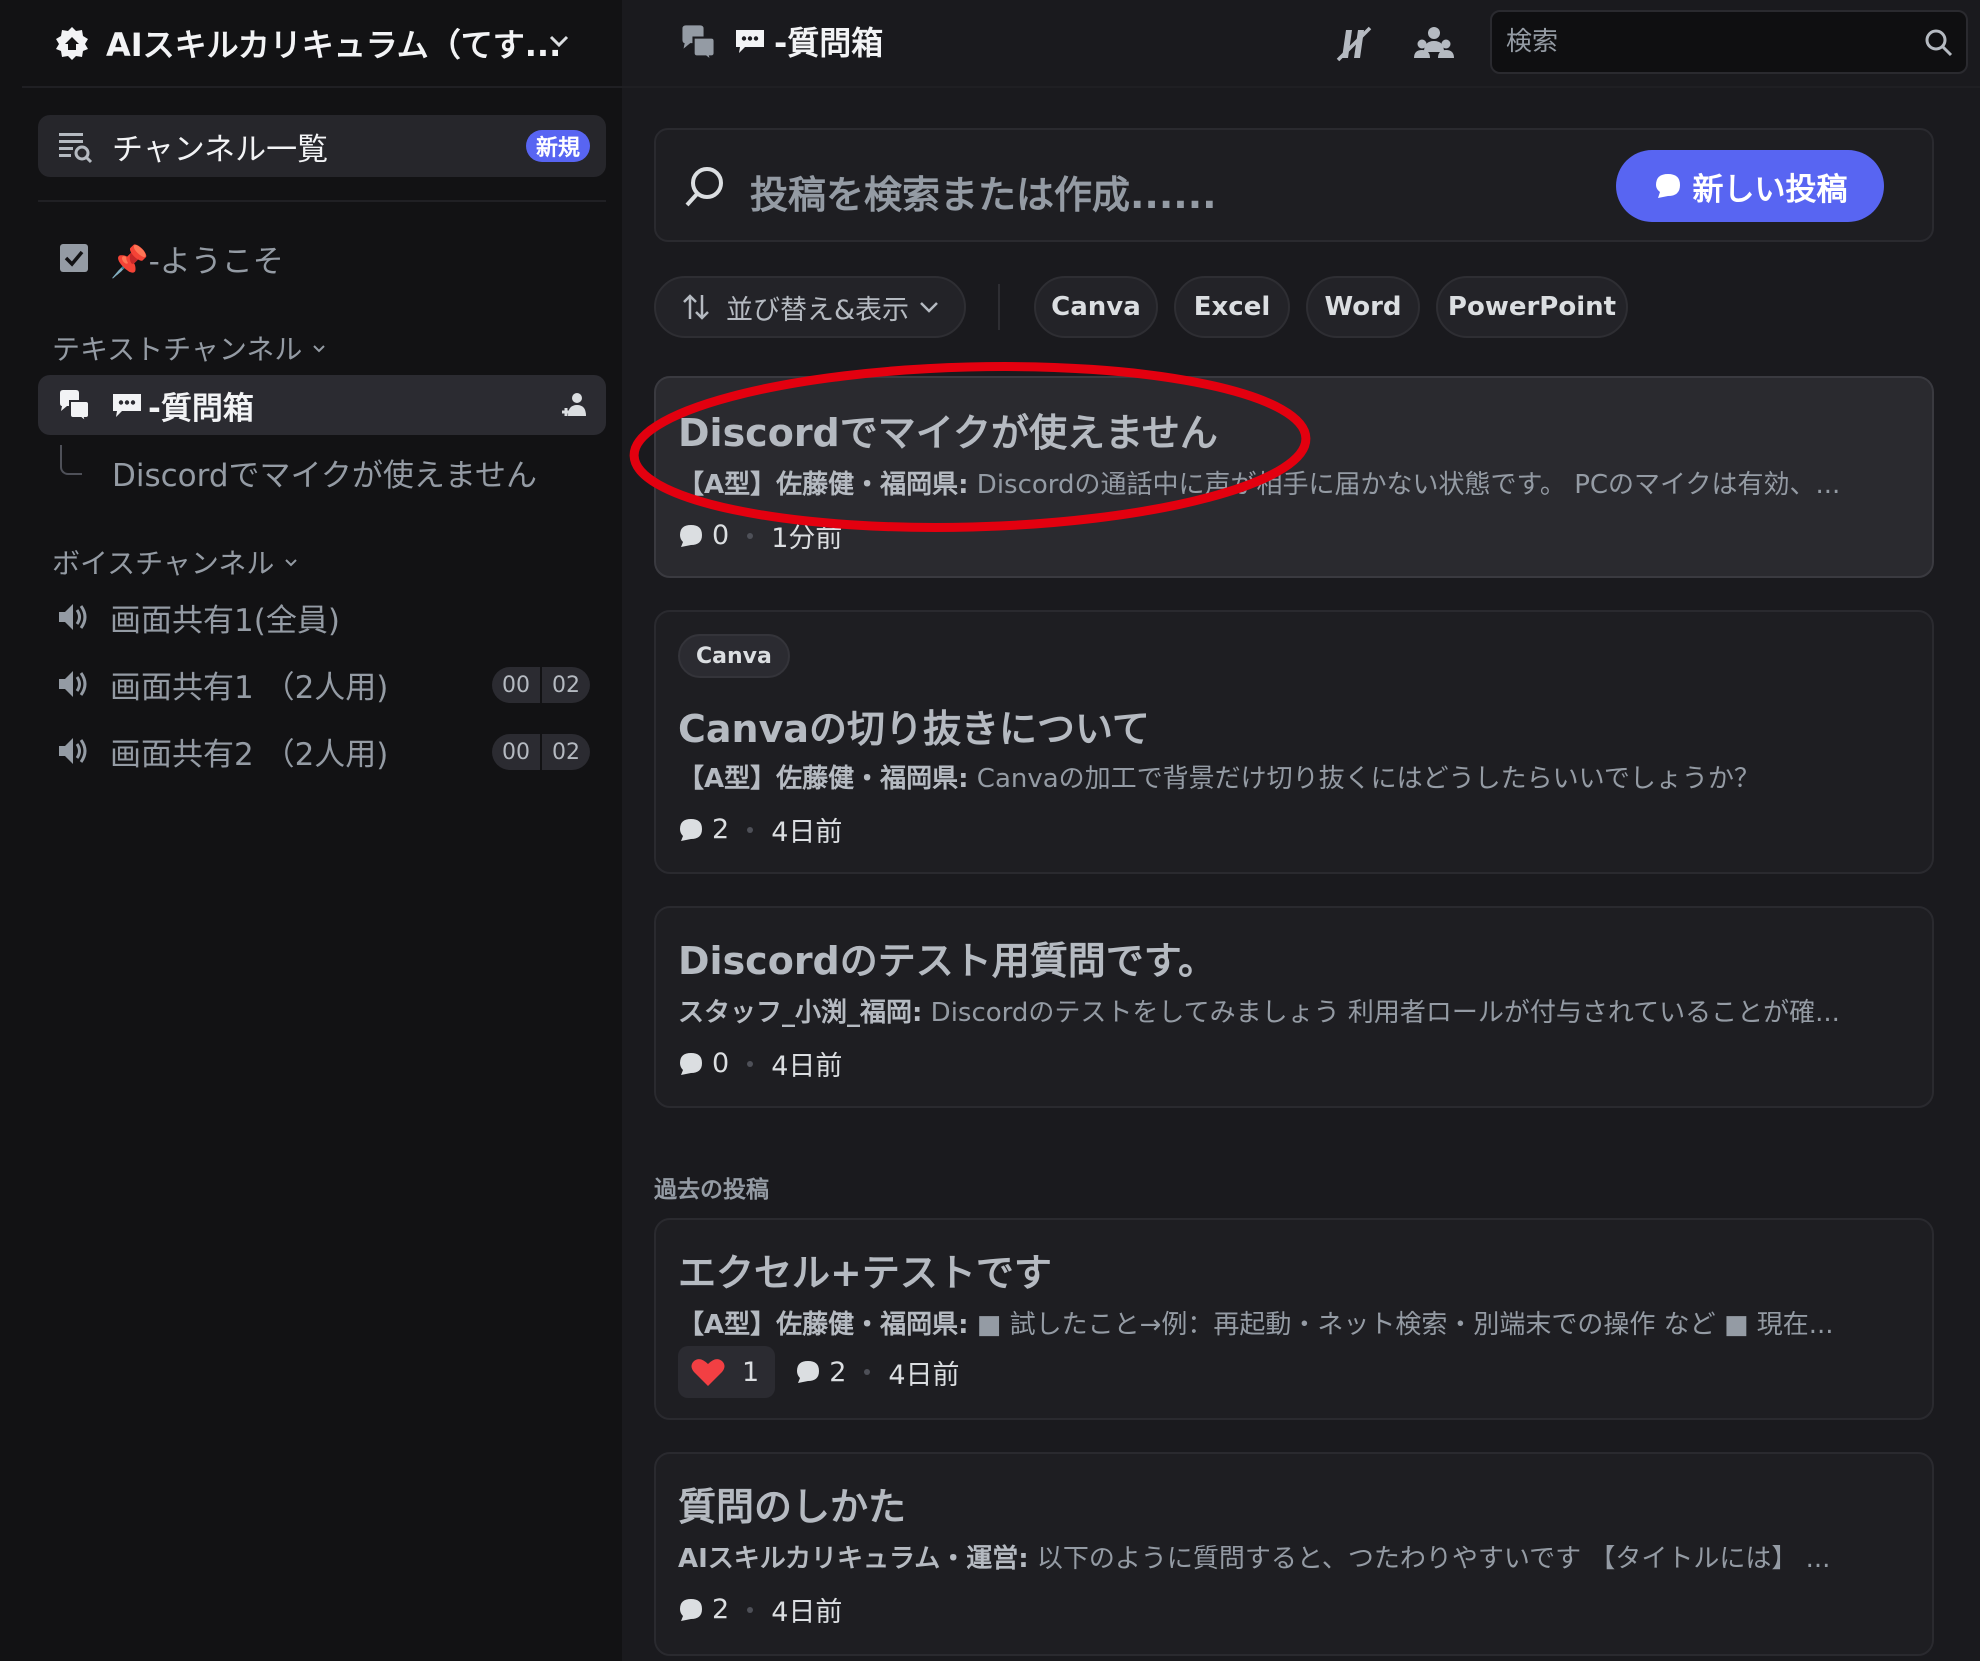 This screenshot has width=1980, height=1661. I want to click on text-channel-category: テキストチャンネル, so click(190, 348).